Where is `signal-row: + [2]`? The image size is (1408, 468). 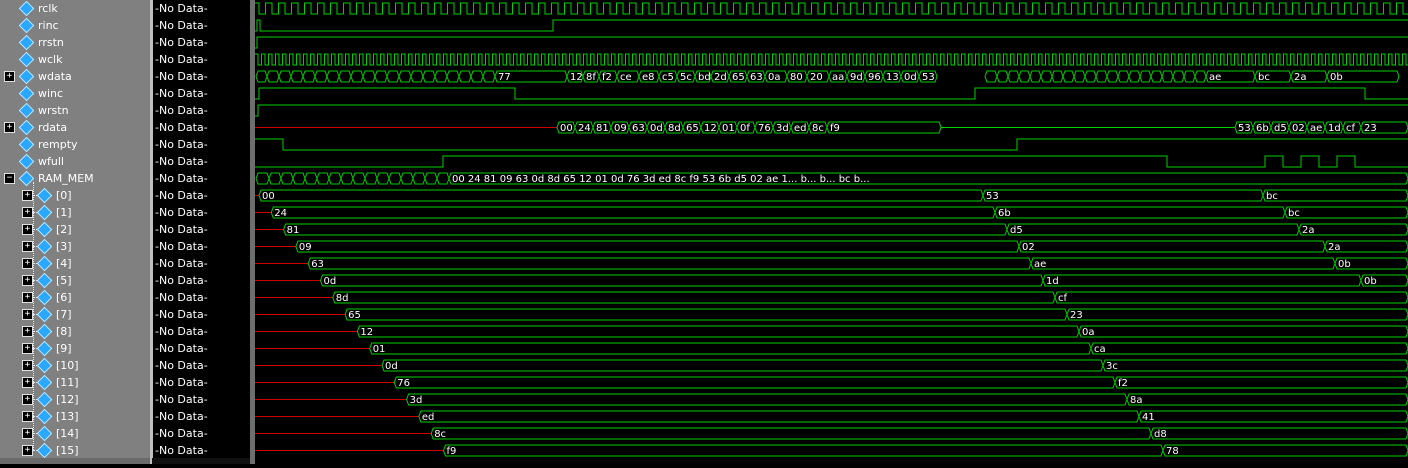 signal-row: + [2] is located at coordinates (75, 229).